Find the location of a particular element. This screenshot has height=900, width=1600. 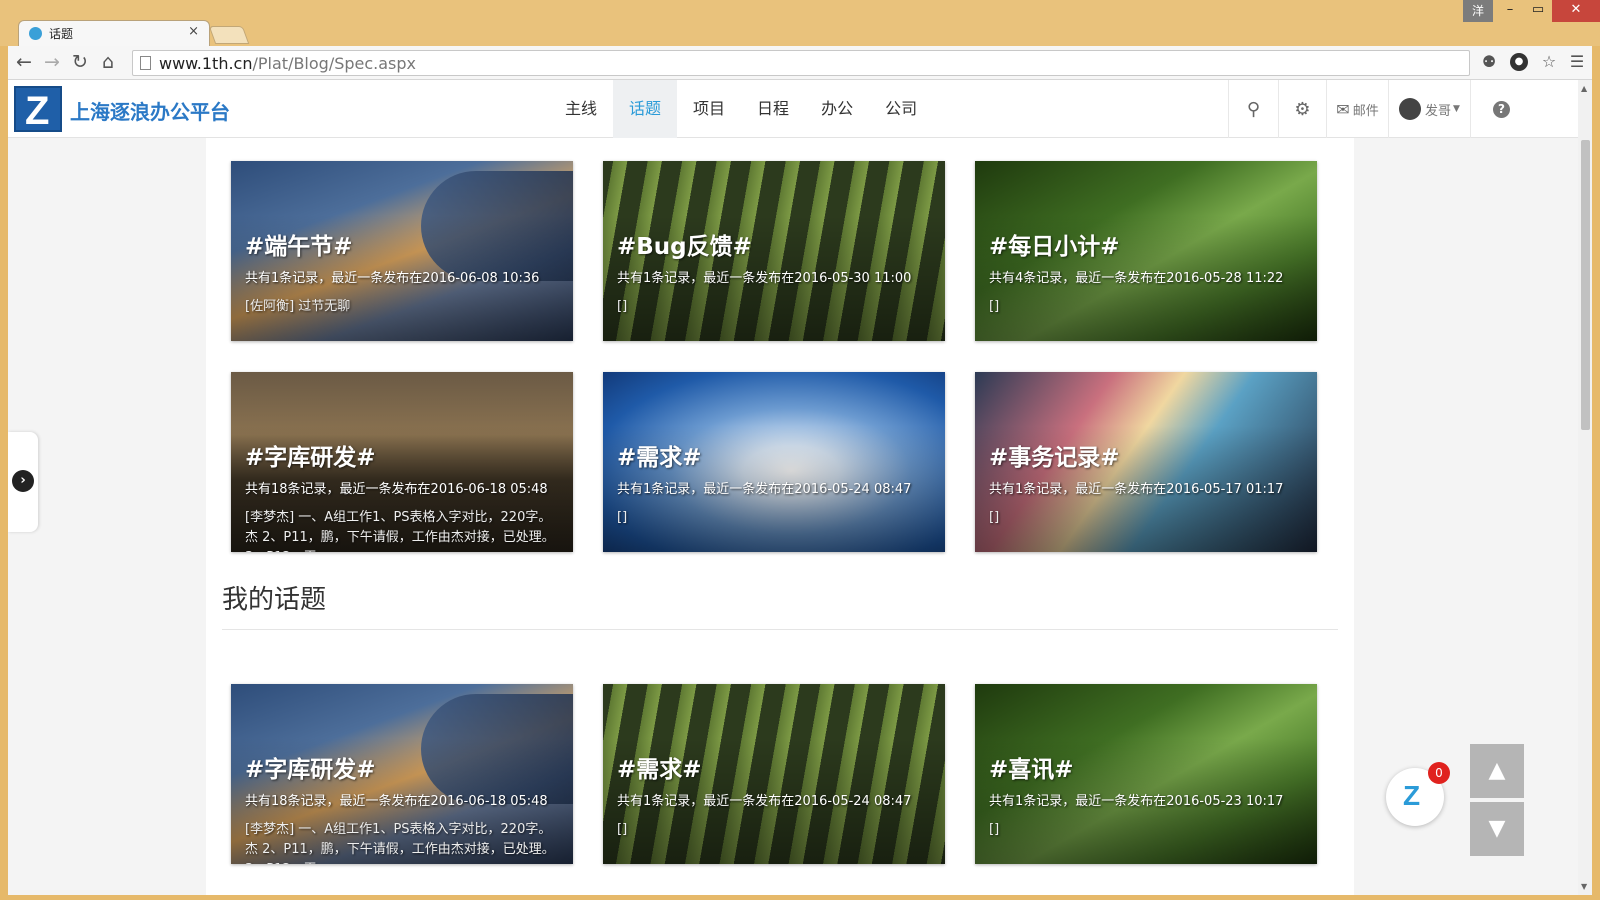

chevron-right-icon: › is located at coordinates (23, 481).